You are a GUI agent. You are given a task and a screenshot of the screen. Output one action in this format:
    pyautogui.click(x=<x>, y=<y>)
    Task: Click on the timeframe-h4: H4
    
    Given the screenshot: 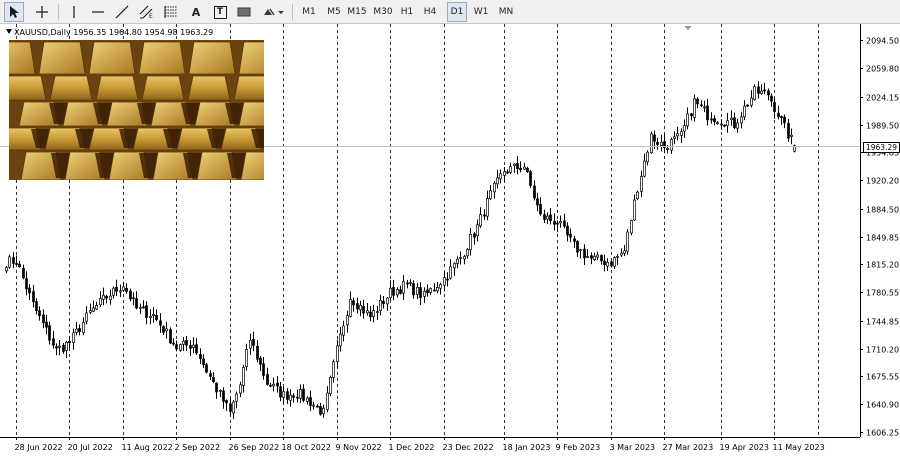 What is the action you would take?
    pyautogui.click(x=430, y=12)
    